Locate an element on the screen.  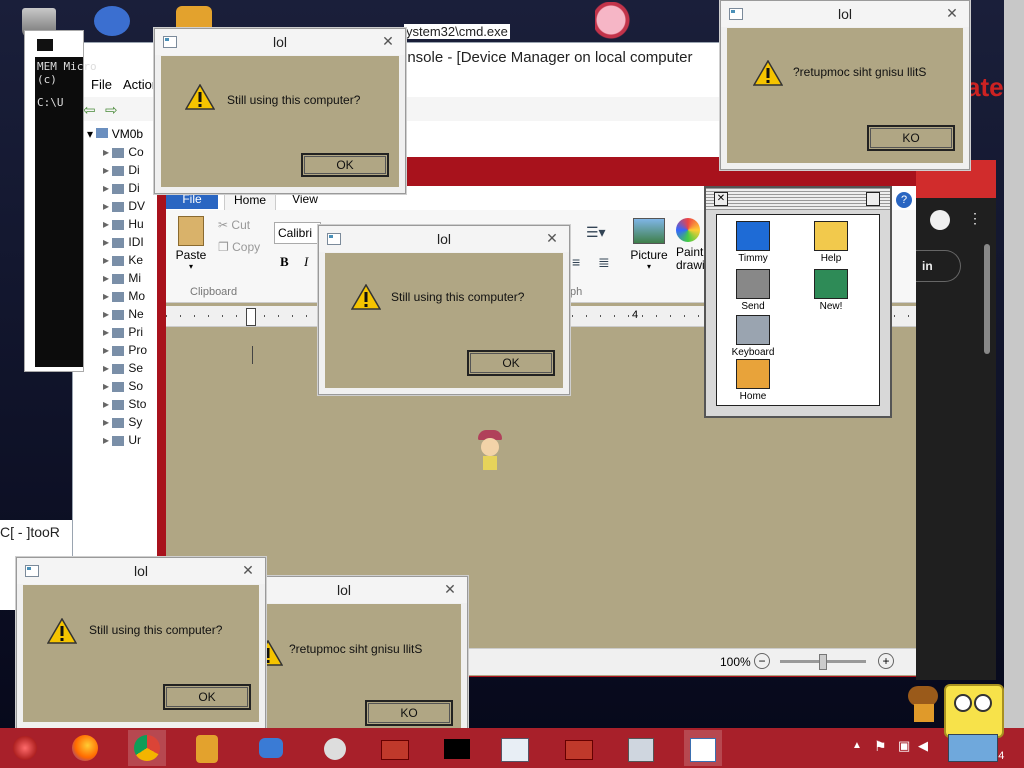
tree-item: ▸ DV is located at coordinates (124, 206).